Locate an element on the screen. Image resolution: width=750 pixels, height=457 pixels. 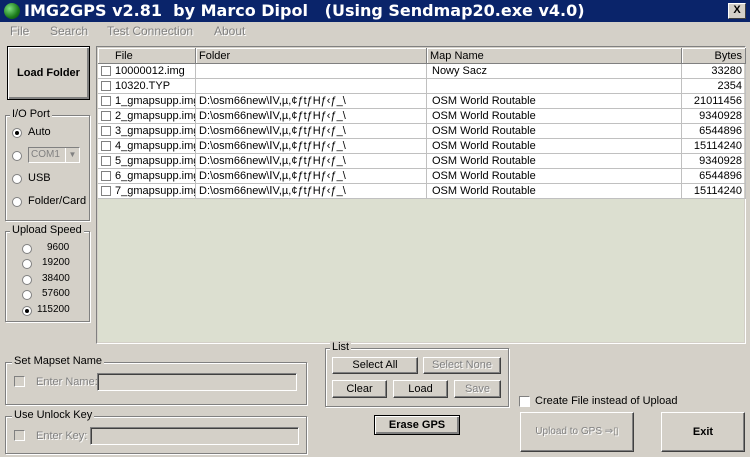
speed-9600-radio is located at coordinates (27, 249).